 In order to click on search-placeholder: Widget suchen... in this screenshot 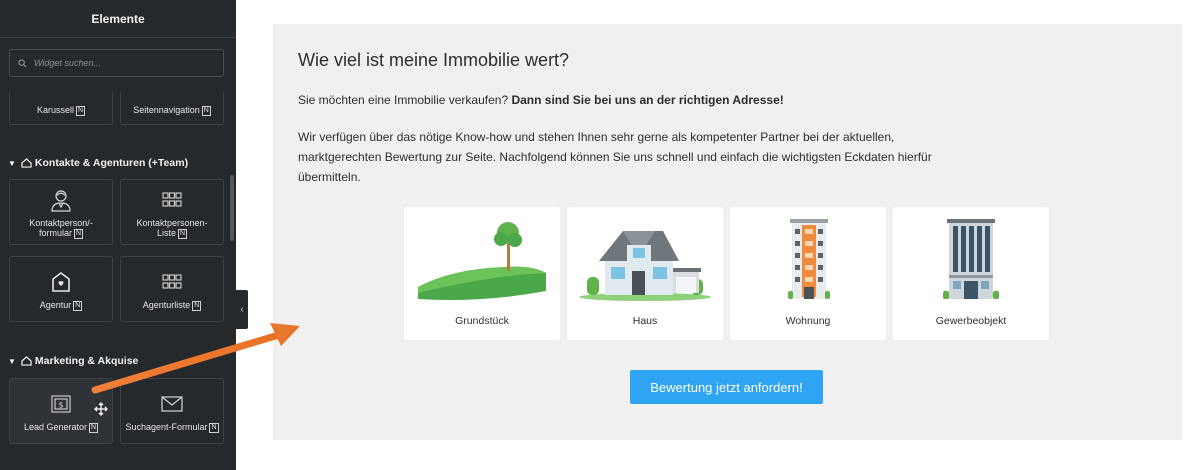, I will do `click(67, 63)`.